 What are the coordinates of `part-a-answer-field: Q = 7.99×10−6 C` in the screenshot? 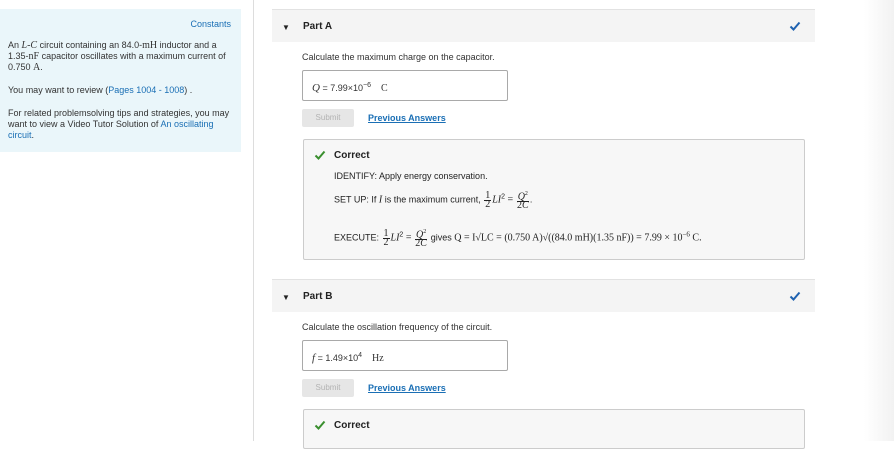 It's located at (405, 85).